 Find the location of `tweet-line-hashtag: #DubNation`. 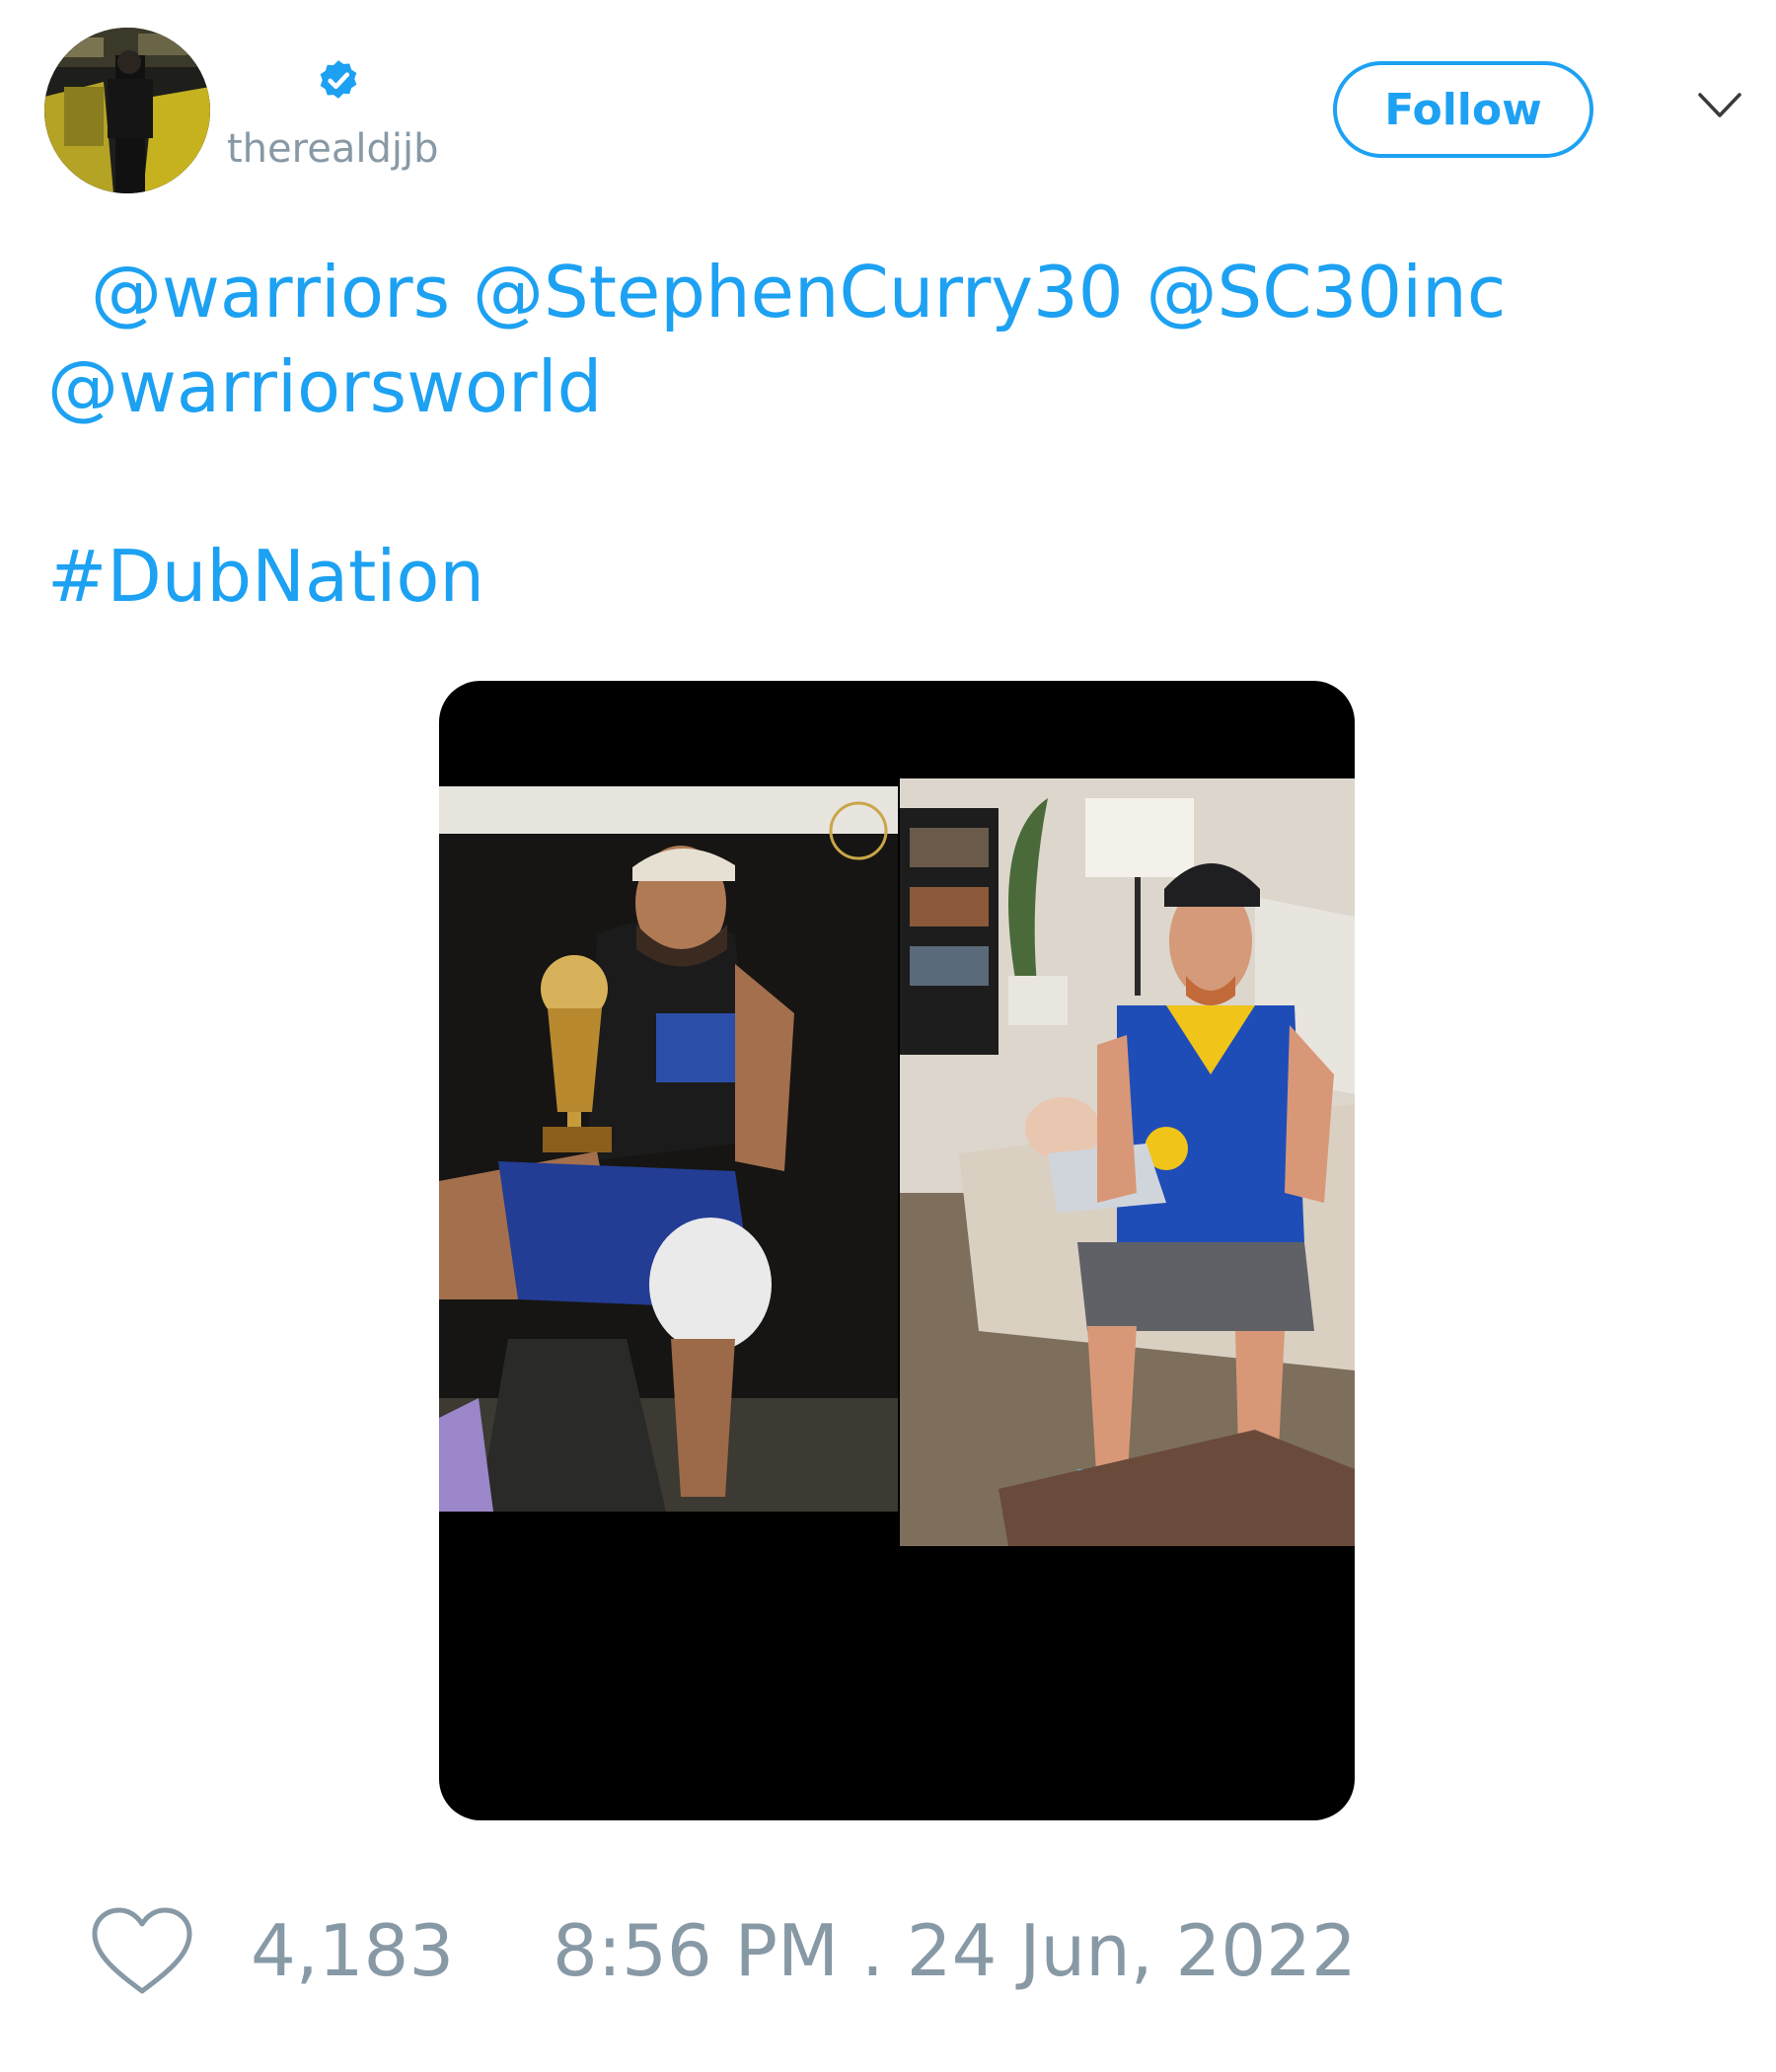

tweet-line-hashtag: #DubNation is located at coordinates (886, 577).